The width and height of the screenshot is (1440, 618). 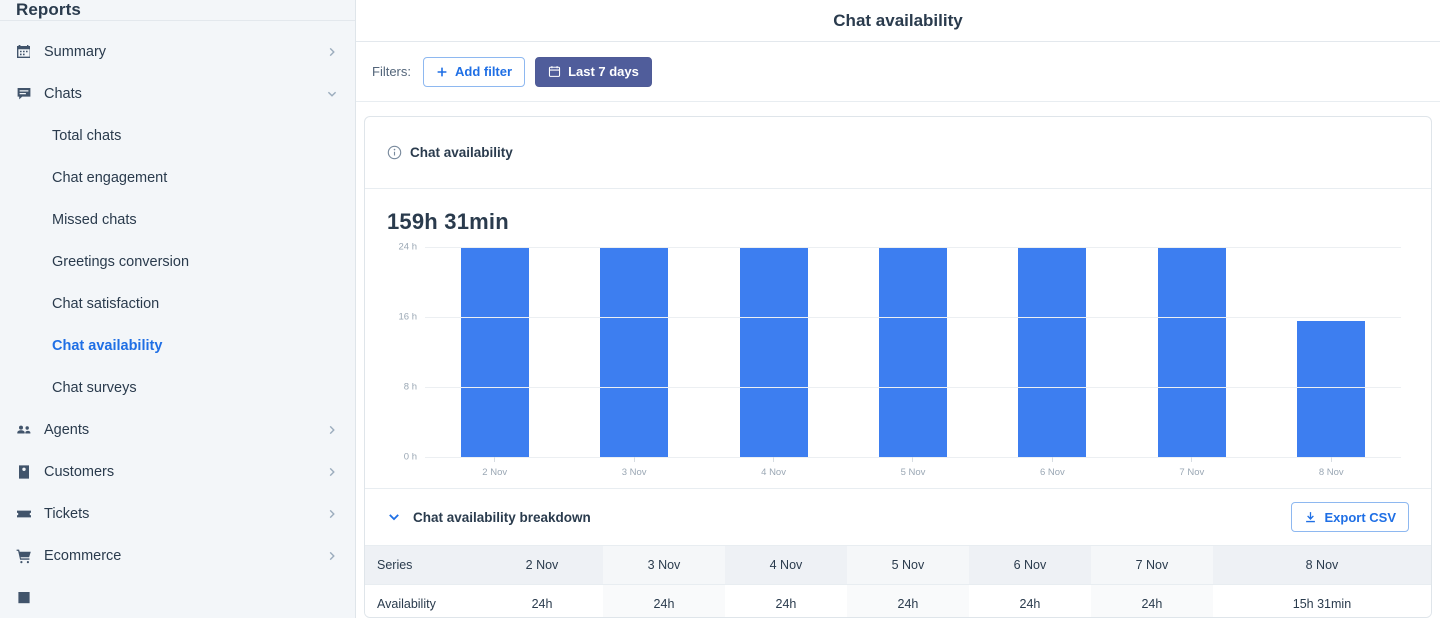 What do you see at coordinates (410, 387) in the screenshot?
I see `chart-y-tick-label: 8 h` at bounding box center [410, 387].